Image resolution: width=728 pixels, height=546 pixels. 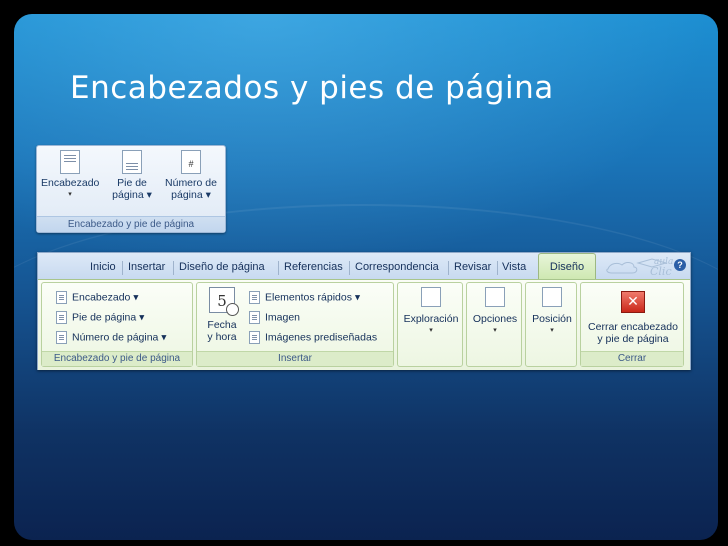 I want to click on position-icon, so click(x=552, y=297).